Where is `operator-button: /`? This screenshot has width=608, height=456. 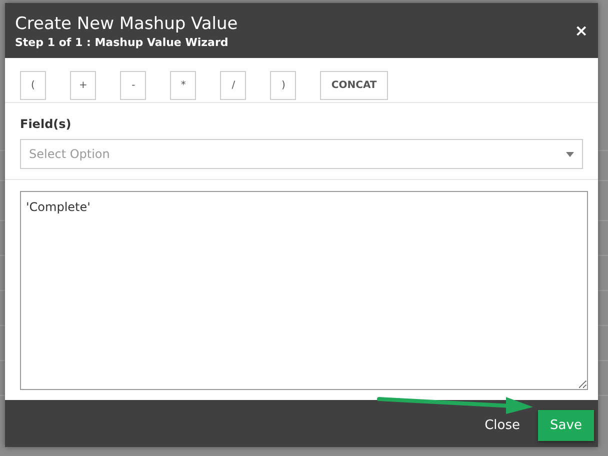
operator-button: / is located at coordinates (233, 85).